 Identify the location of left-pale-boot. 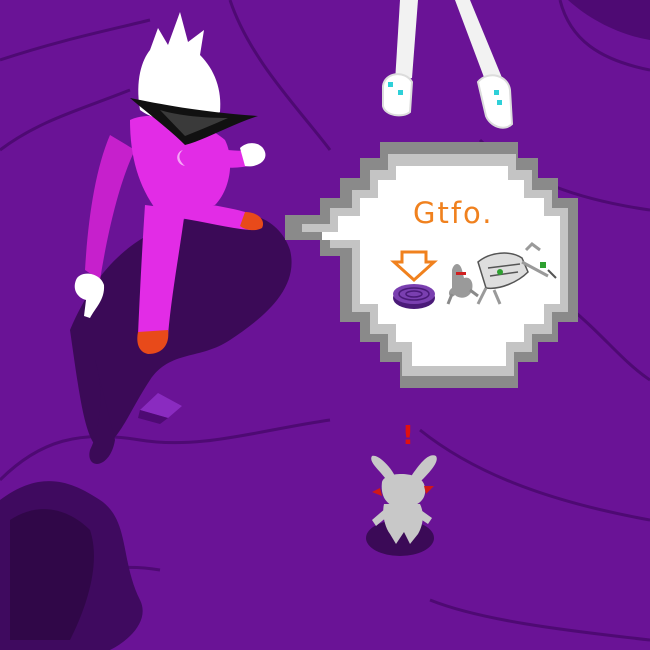
(398, 95).